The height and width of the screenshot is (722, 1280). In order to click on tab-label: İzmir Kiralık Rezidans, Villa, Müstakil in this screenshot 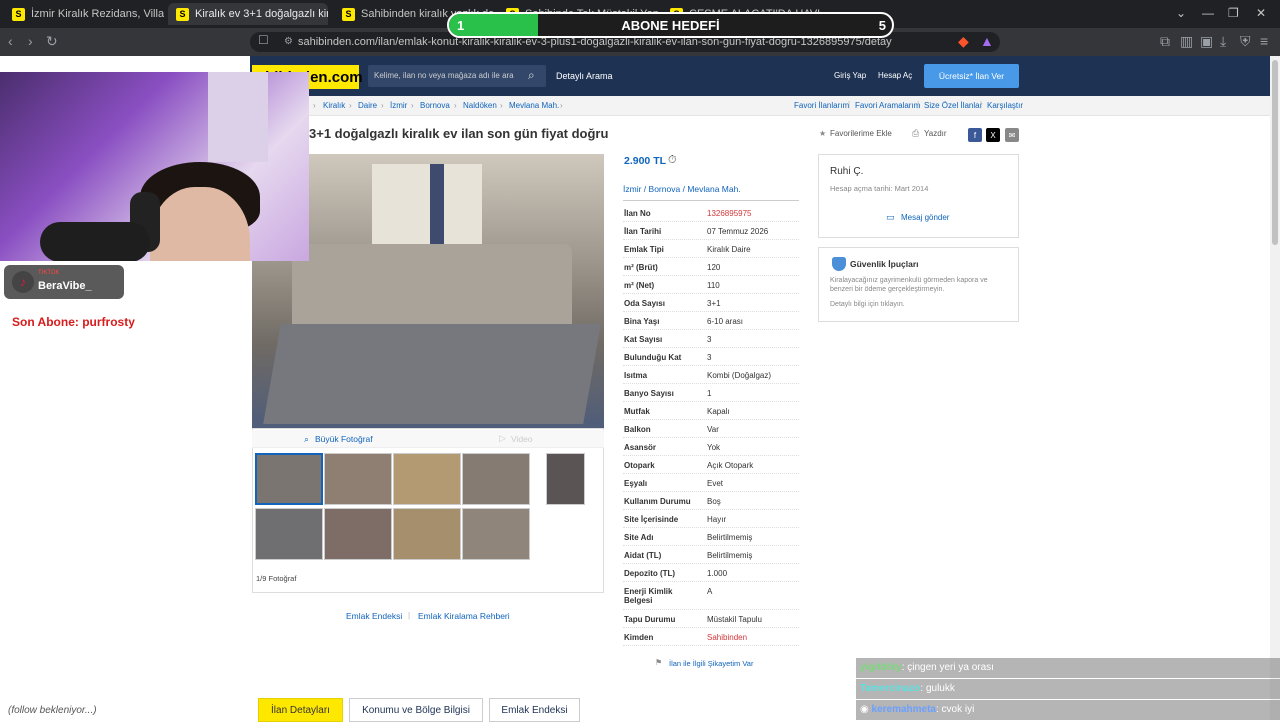, I will do `click(97, 14)`.